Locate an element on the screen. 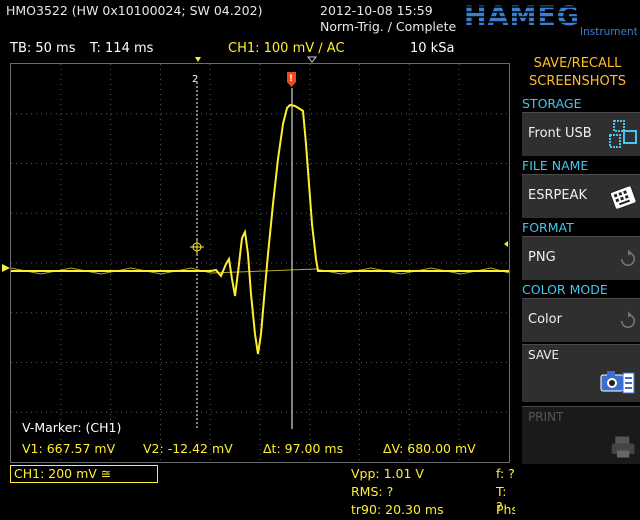 This screenshot has height=520, width=640. trigger-pos-arrow is located at coordinates (312, 59).